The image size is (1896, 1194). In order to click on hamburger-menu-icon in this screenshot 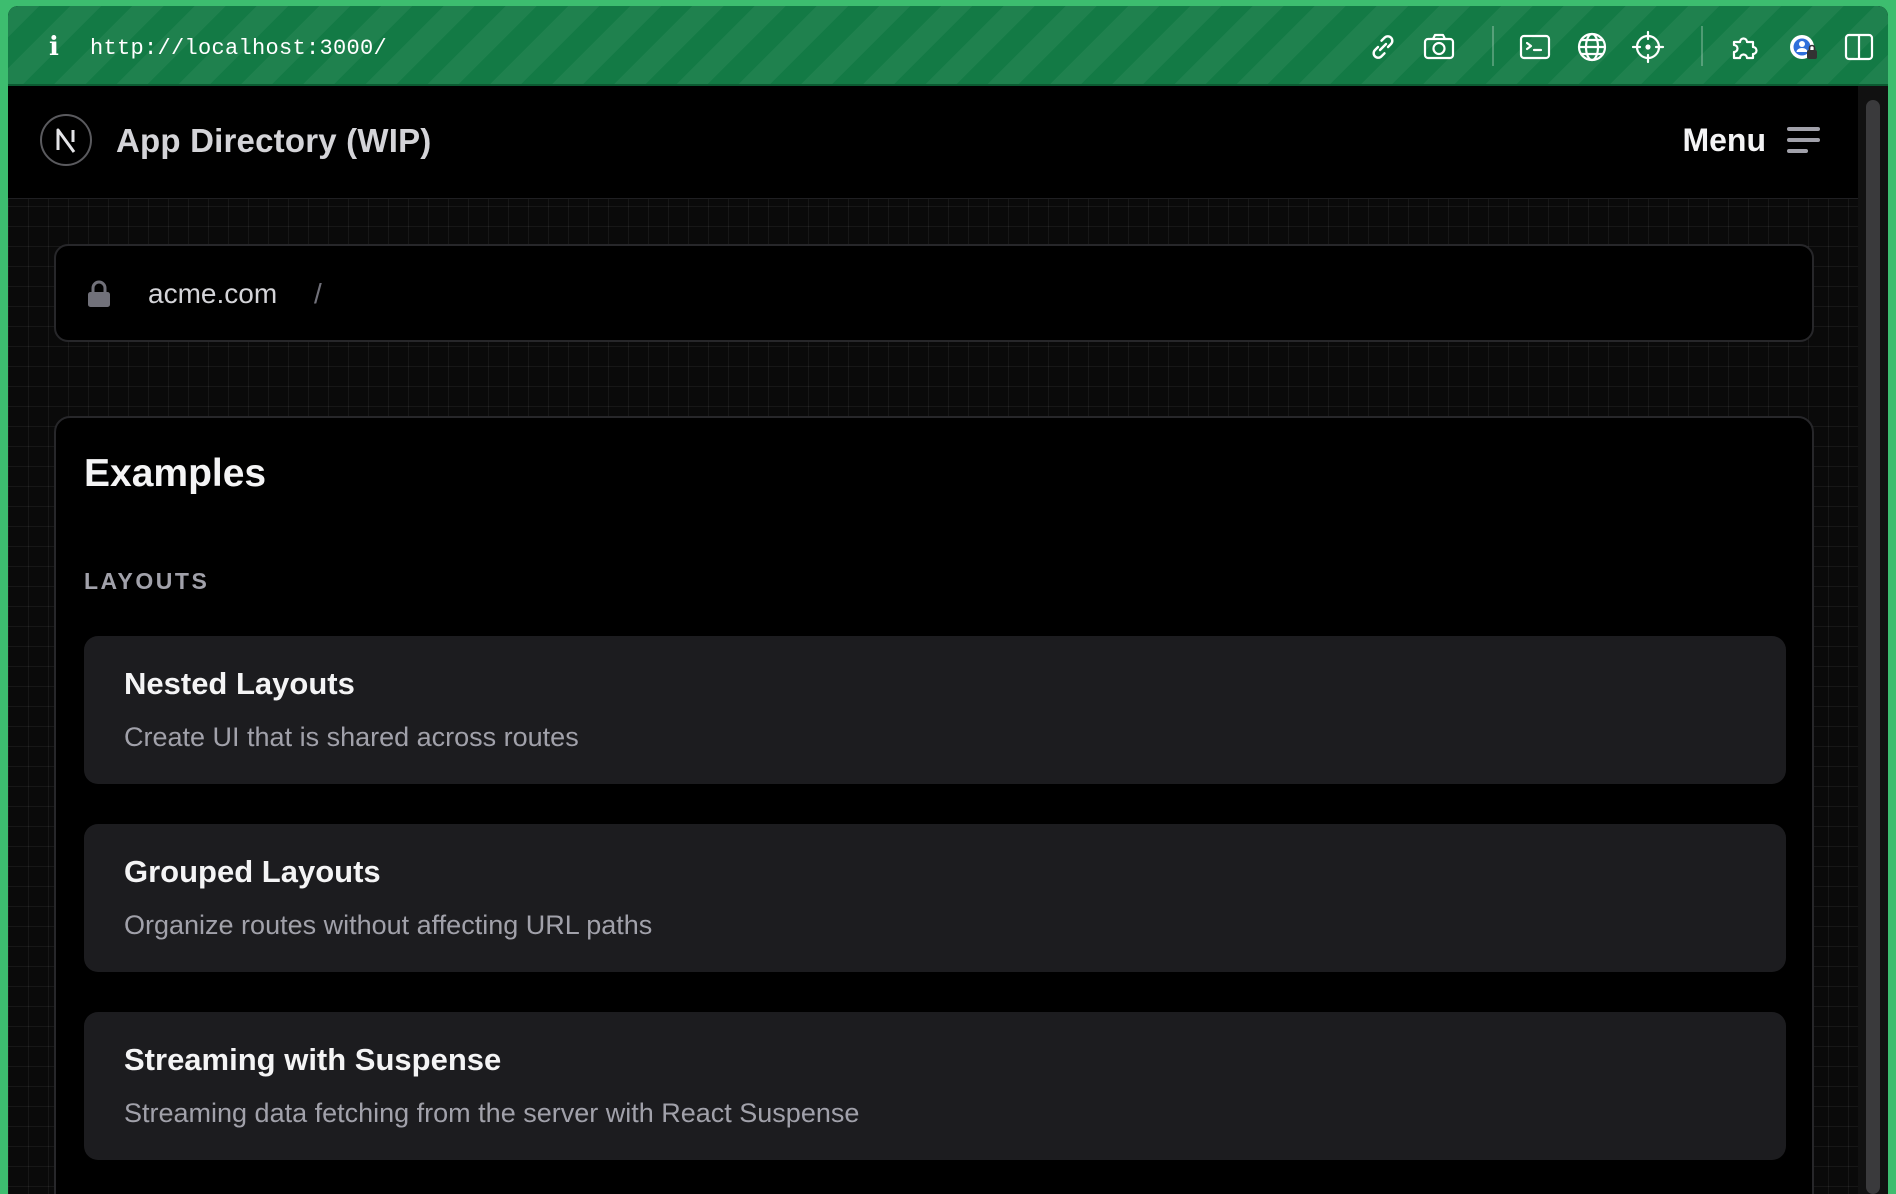, I will do `click(1803, 140)`.